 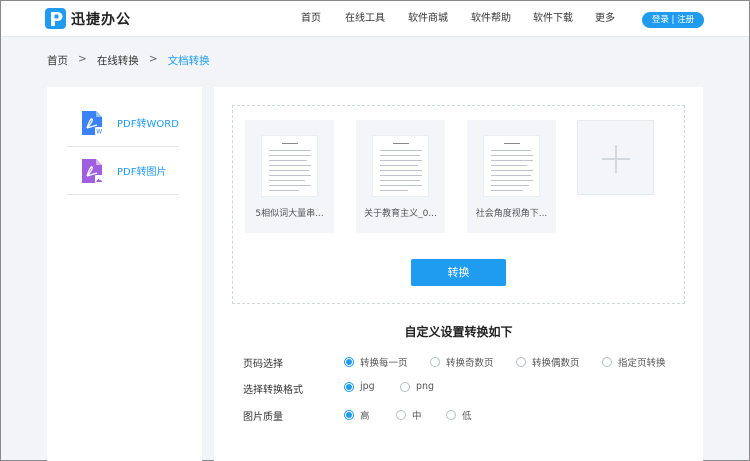 What do you see at coordinates (553, 19) in the screenshot?
I see `nav-software-download: 软件下载` at bounding box center [553, 19].